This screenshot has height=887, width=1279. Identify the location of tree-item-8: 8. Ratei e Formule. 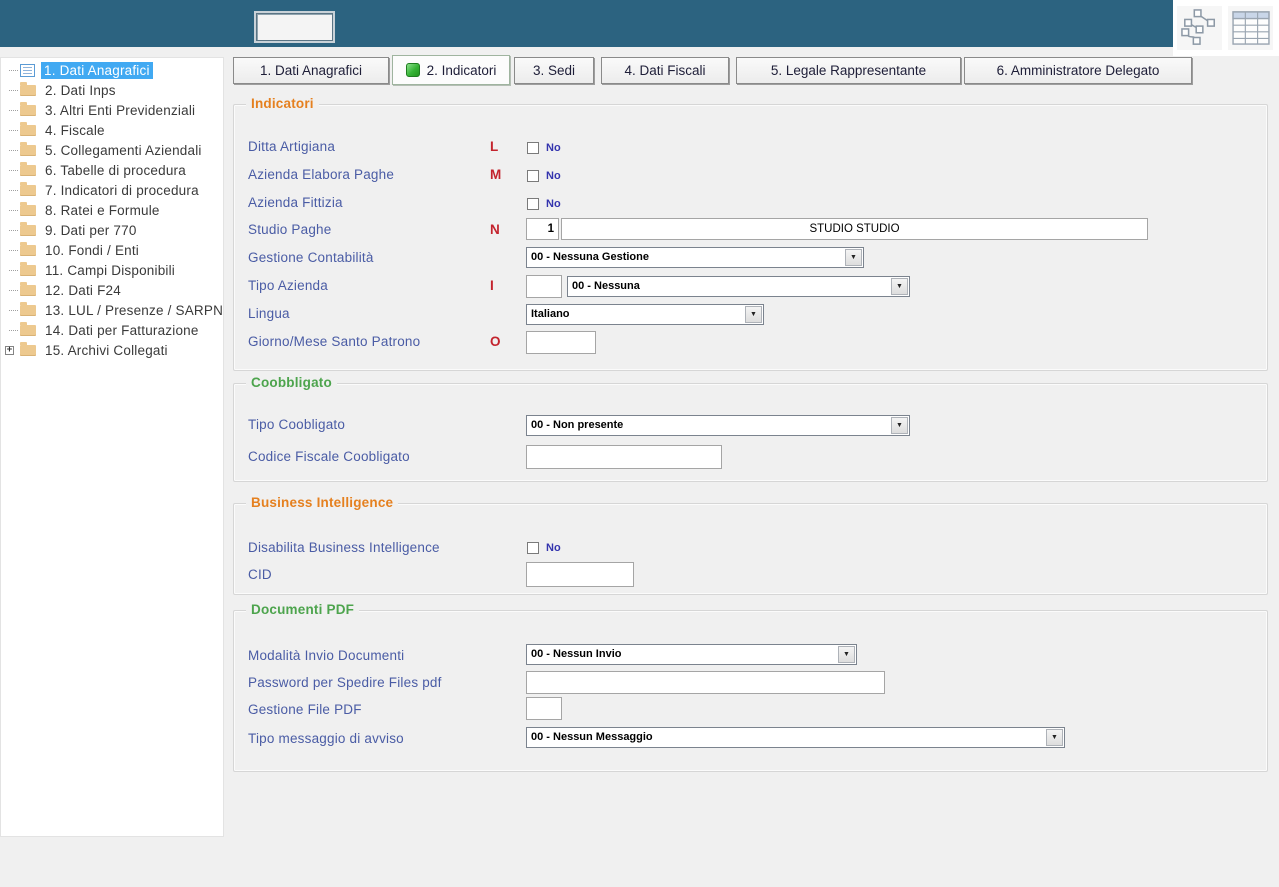
(112, 210).